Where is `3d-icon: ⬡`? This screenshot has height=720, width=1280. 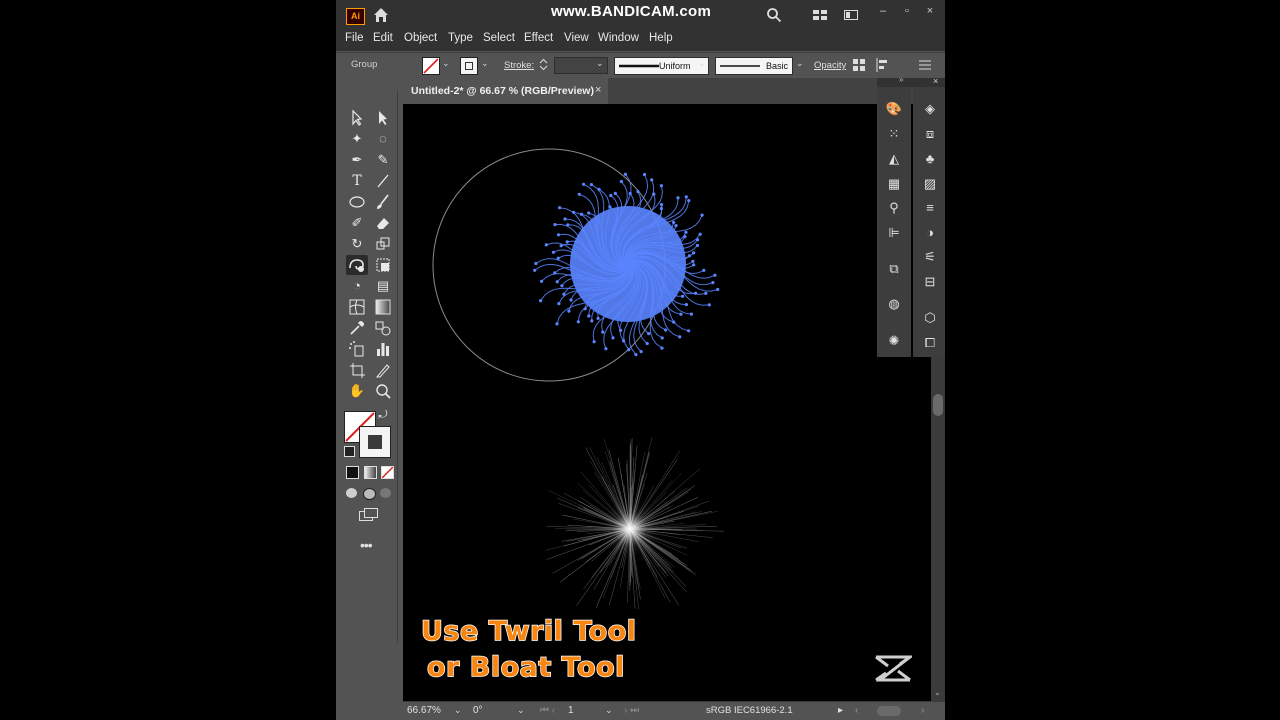 3d-icon: ⬡ is located at coordinates (930, 318).